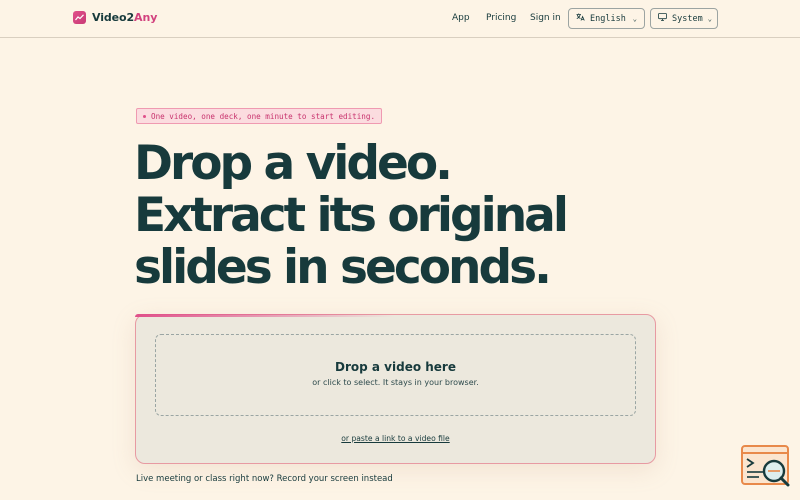  I want to click on slides-search-icon, so click(766, 466).